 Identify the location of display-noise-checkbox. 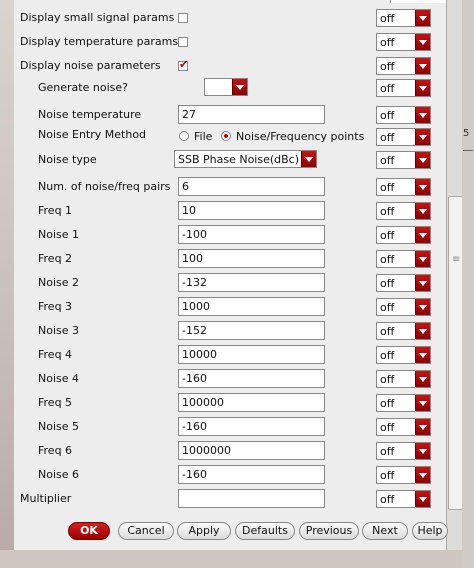
(183, 64).